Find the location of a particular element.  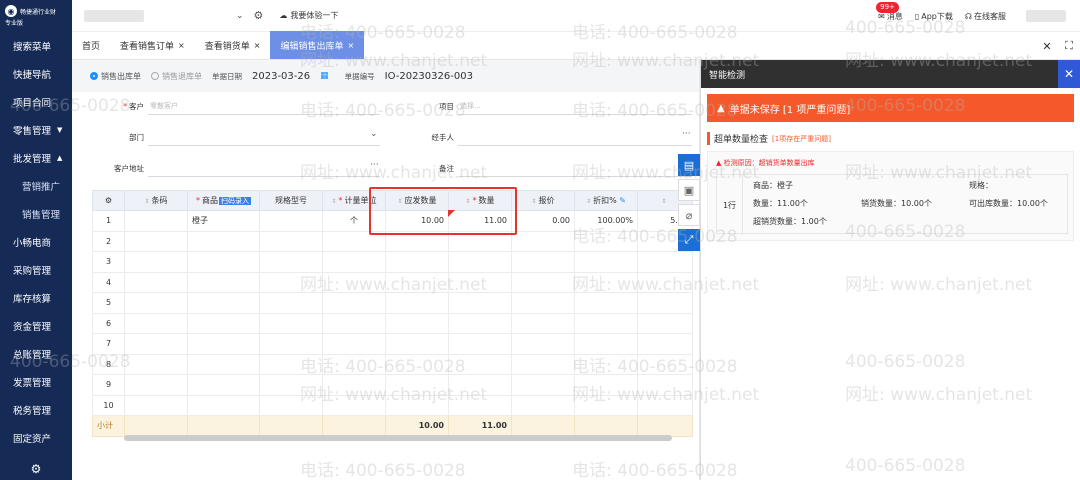

tab-item: 编辑销售出库单 × is located at coordinates (317, 45).